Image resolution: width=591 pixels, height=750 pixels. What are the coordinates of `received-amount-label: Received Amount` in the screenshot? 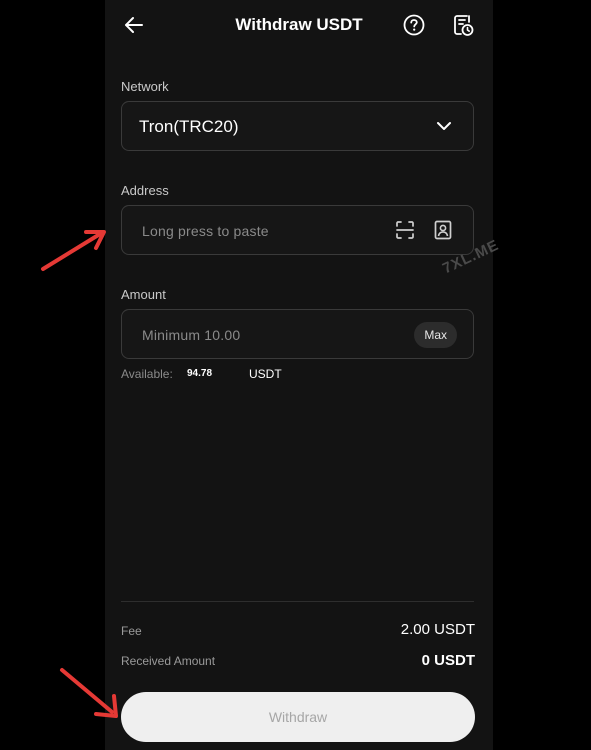 It's located at (168, 661).